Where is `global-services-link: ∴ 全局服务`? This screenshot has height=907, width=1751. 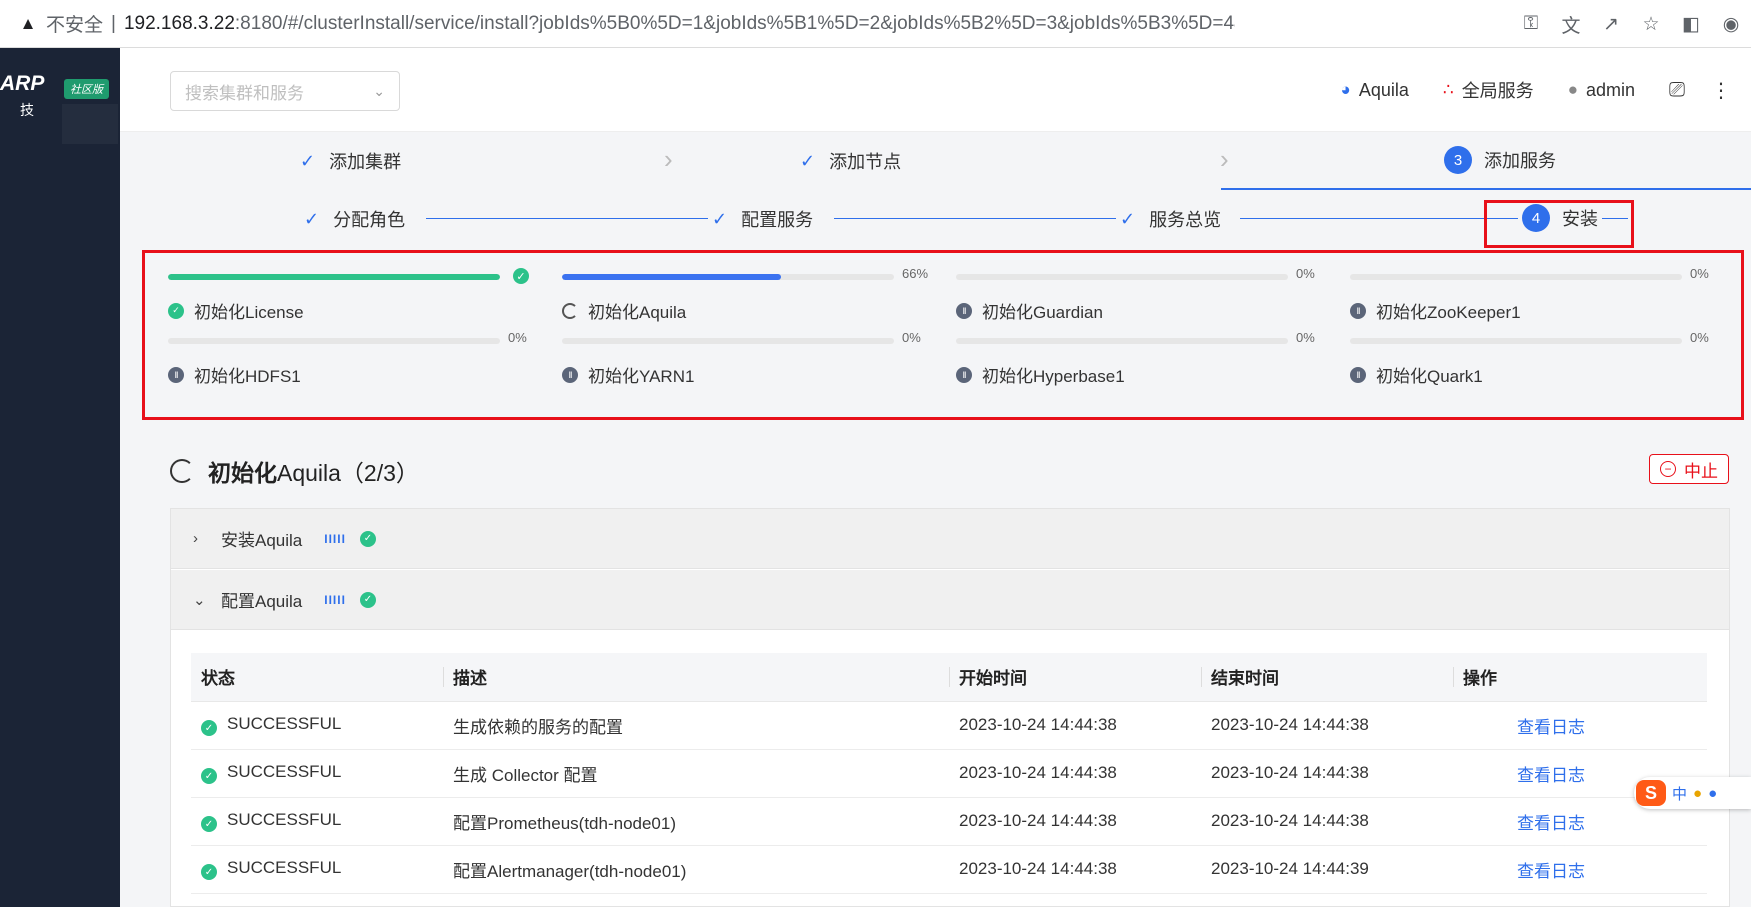 global-services-link: ∴ 全局服务 is located at coordinates (1488, 90).